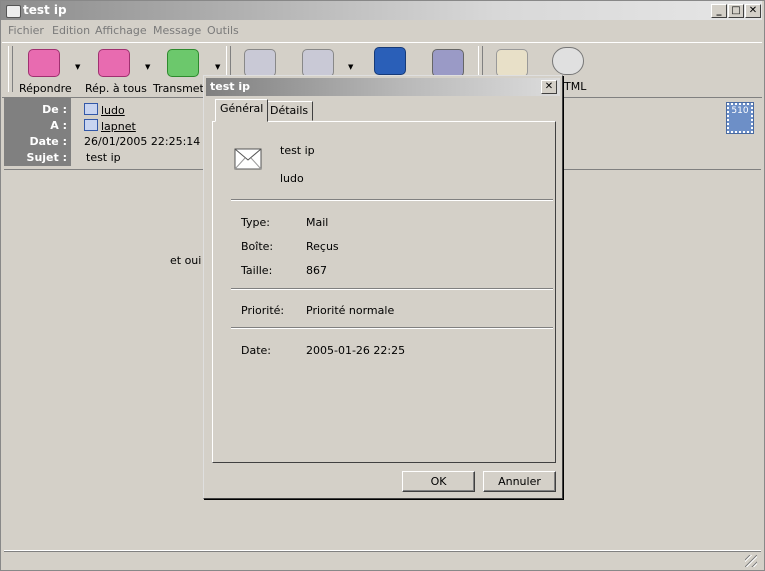 The height and width of the screenshot is (571, 765). What do you see at coordinates (217, 67) in the screenshot?
I see `forward-dropdown-icon: ▼` at bounding box center [217, 67].